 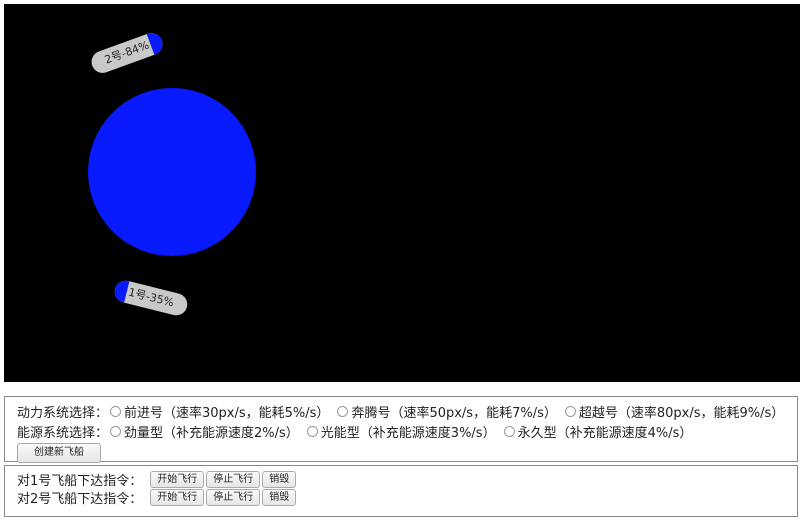 I want to click on power-option-label: 前进号（速率30px/s，能耗5%/s）, so click(x=227, y=413).